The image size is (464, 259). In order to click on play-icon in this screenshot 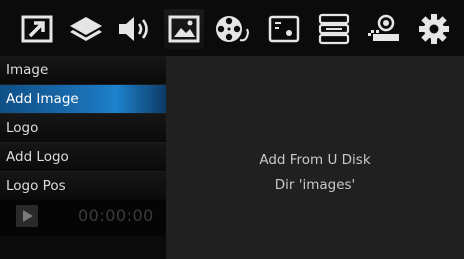, I will do `click(27, 216)`.